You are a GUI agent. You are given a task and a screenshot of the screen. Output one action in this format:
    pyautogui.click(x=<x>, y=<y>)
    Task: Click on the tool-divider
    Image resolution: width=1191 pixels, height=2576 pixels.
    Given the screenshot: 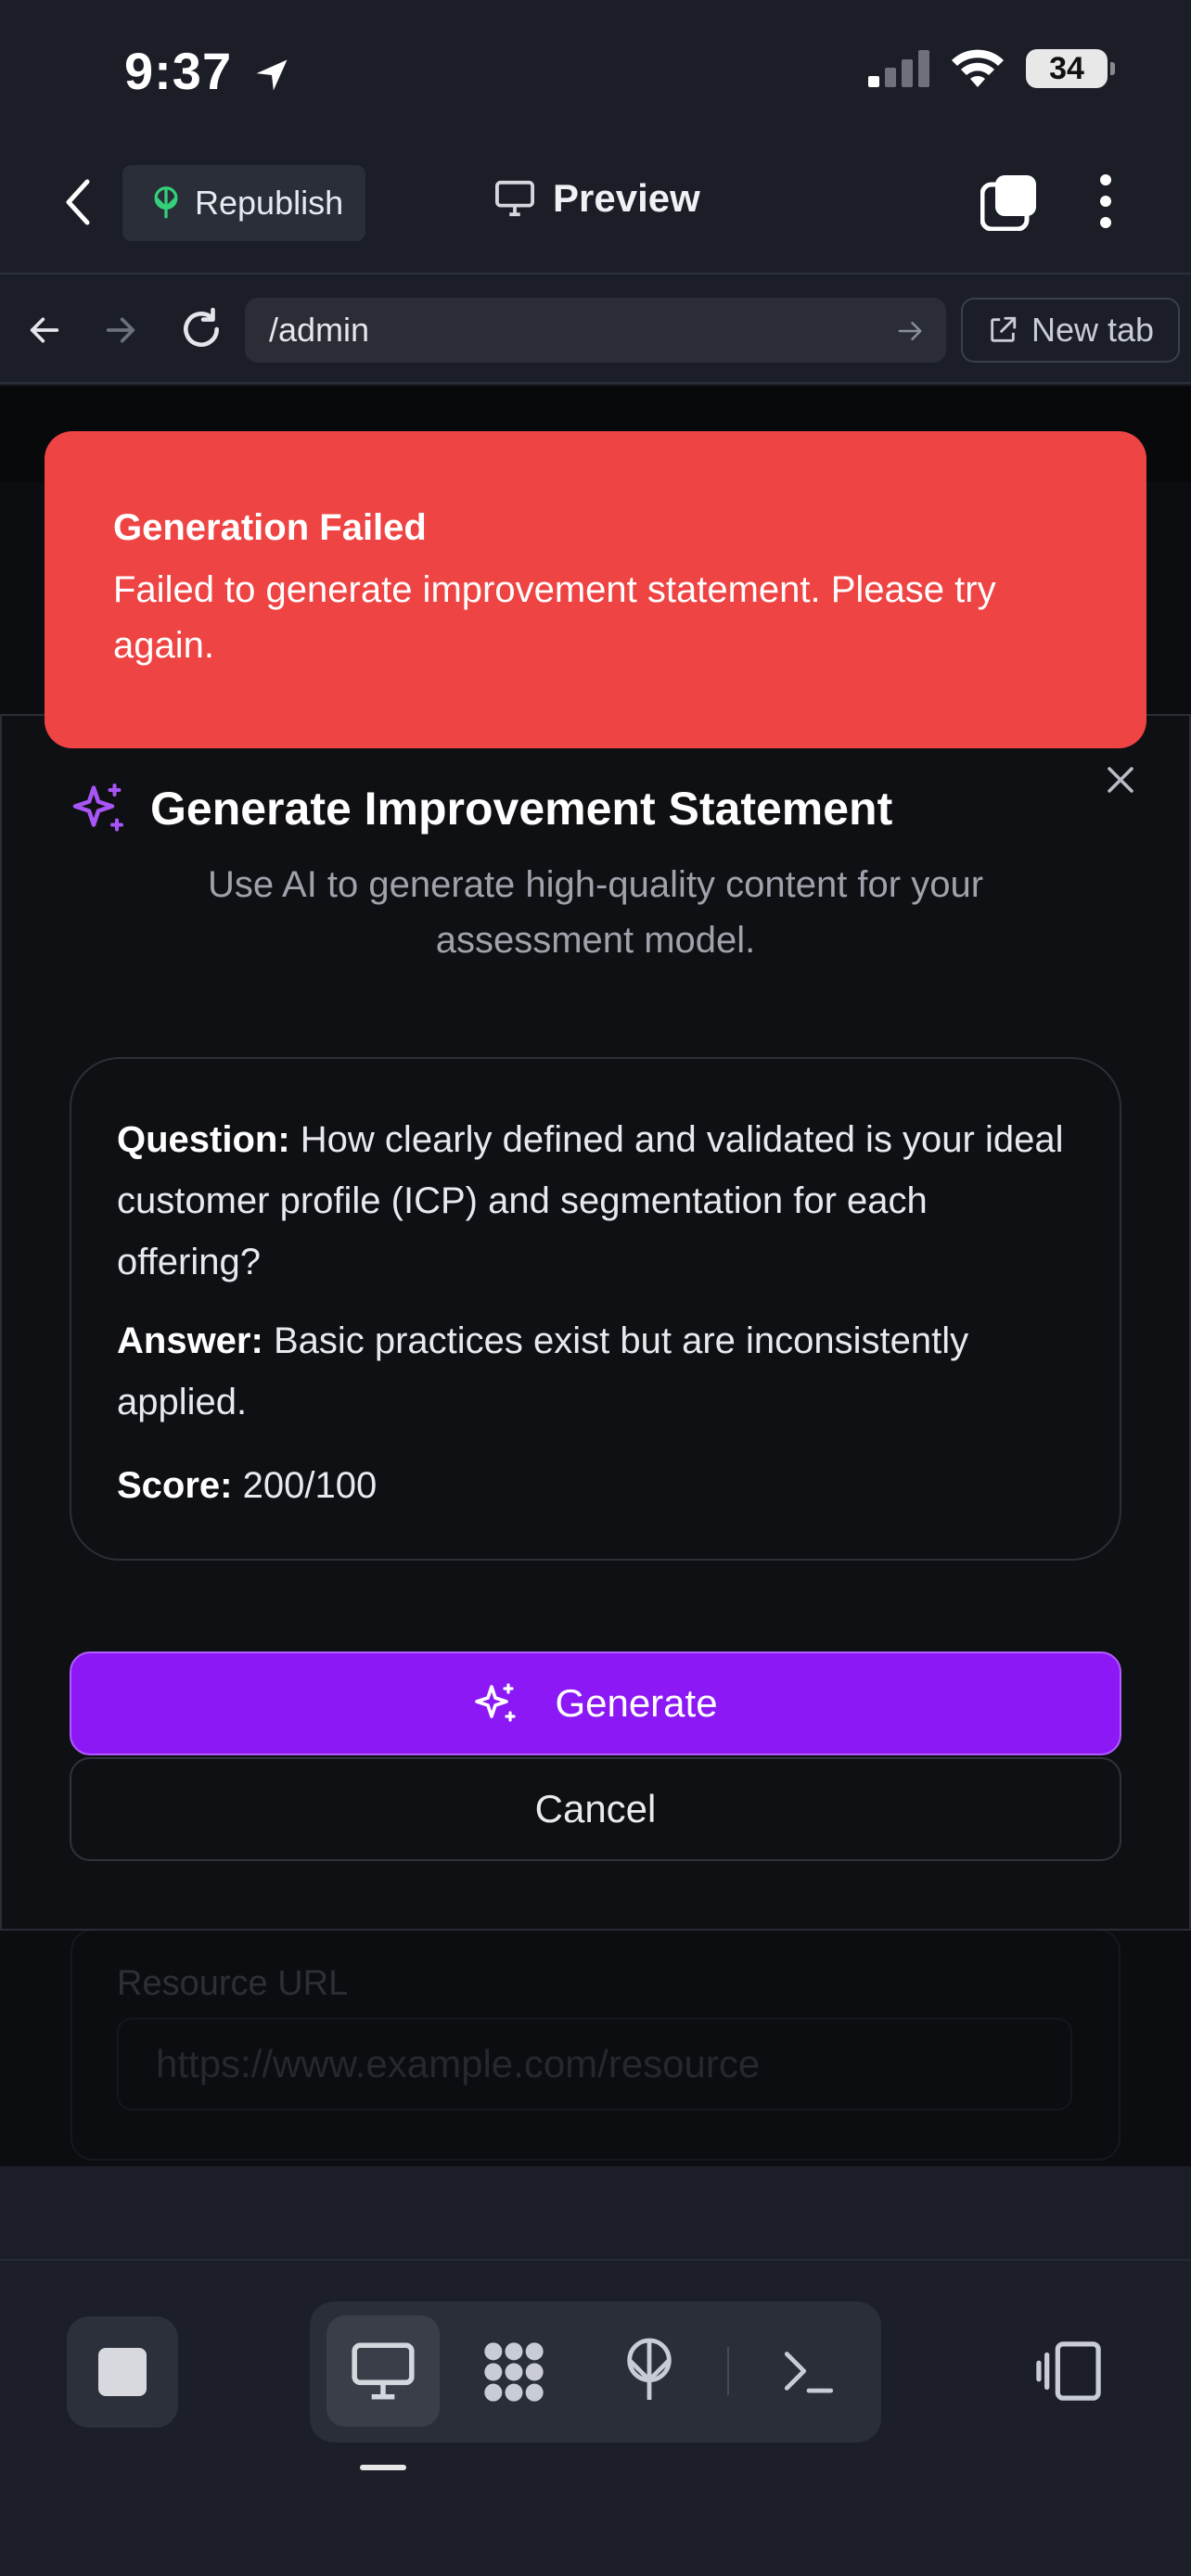 What is the action you would take?
    pyautogui.click(x=728, y=2371)
    